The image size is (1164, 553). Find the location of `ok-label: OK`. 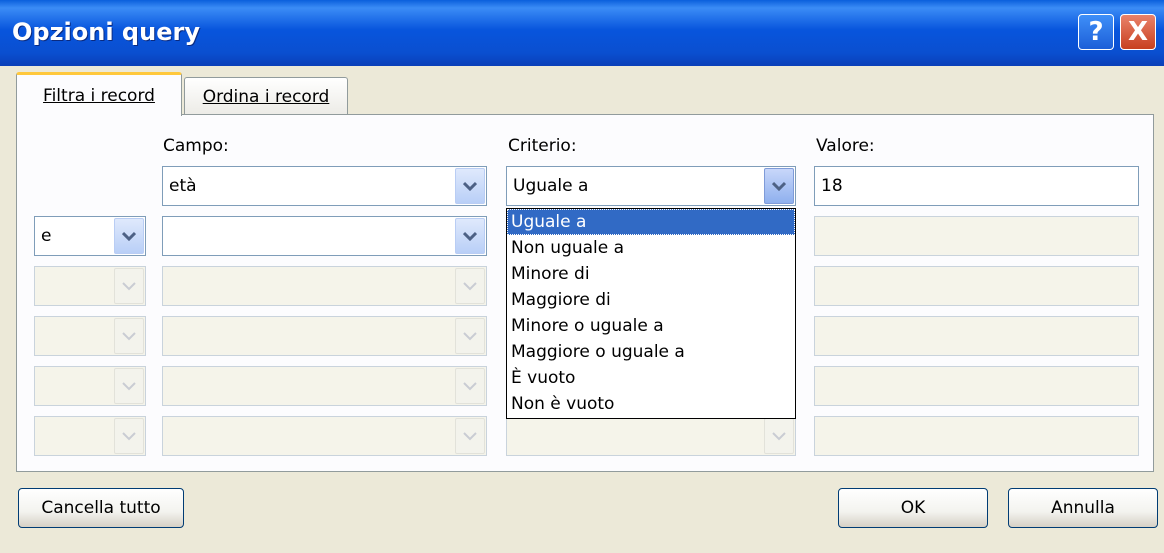

ok-label: OK is located at coordinates (913, 508).